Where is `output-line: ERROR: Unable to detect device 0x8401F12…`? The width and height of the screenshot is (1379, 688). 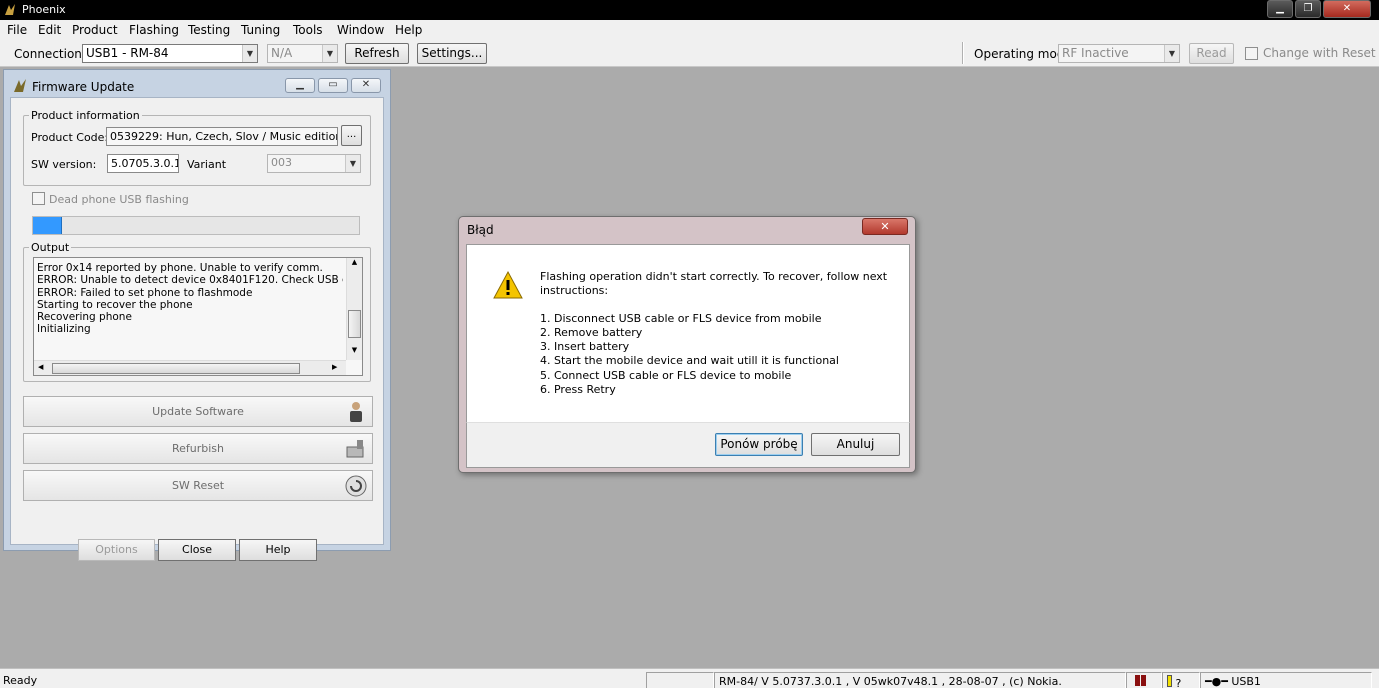
output-line: ERROR: Unable to detect device 0x8401F12… is located at coordinates (190, 280).